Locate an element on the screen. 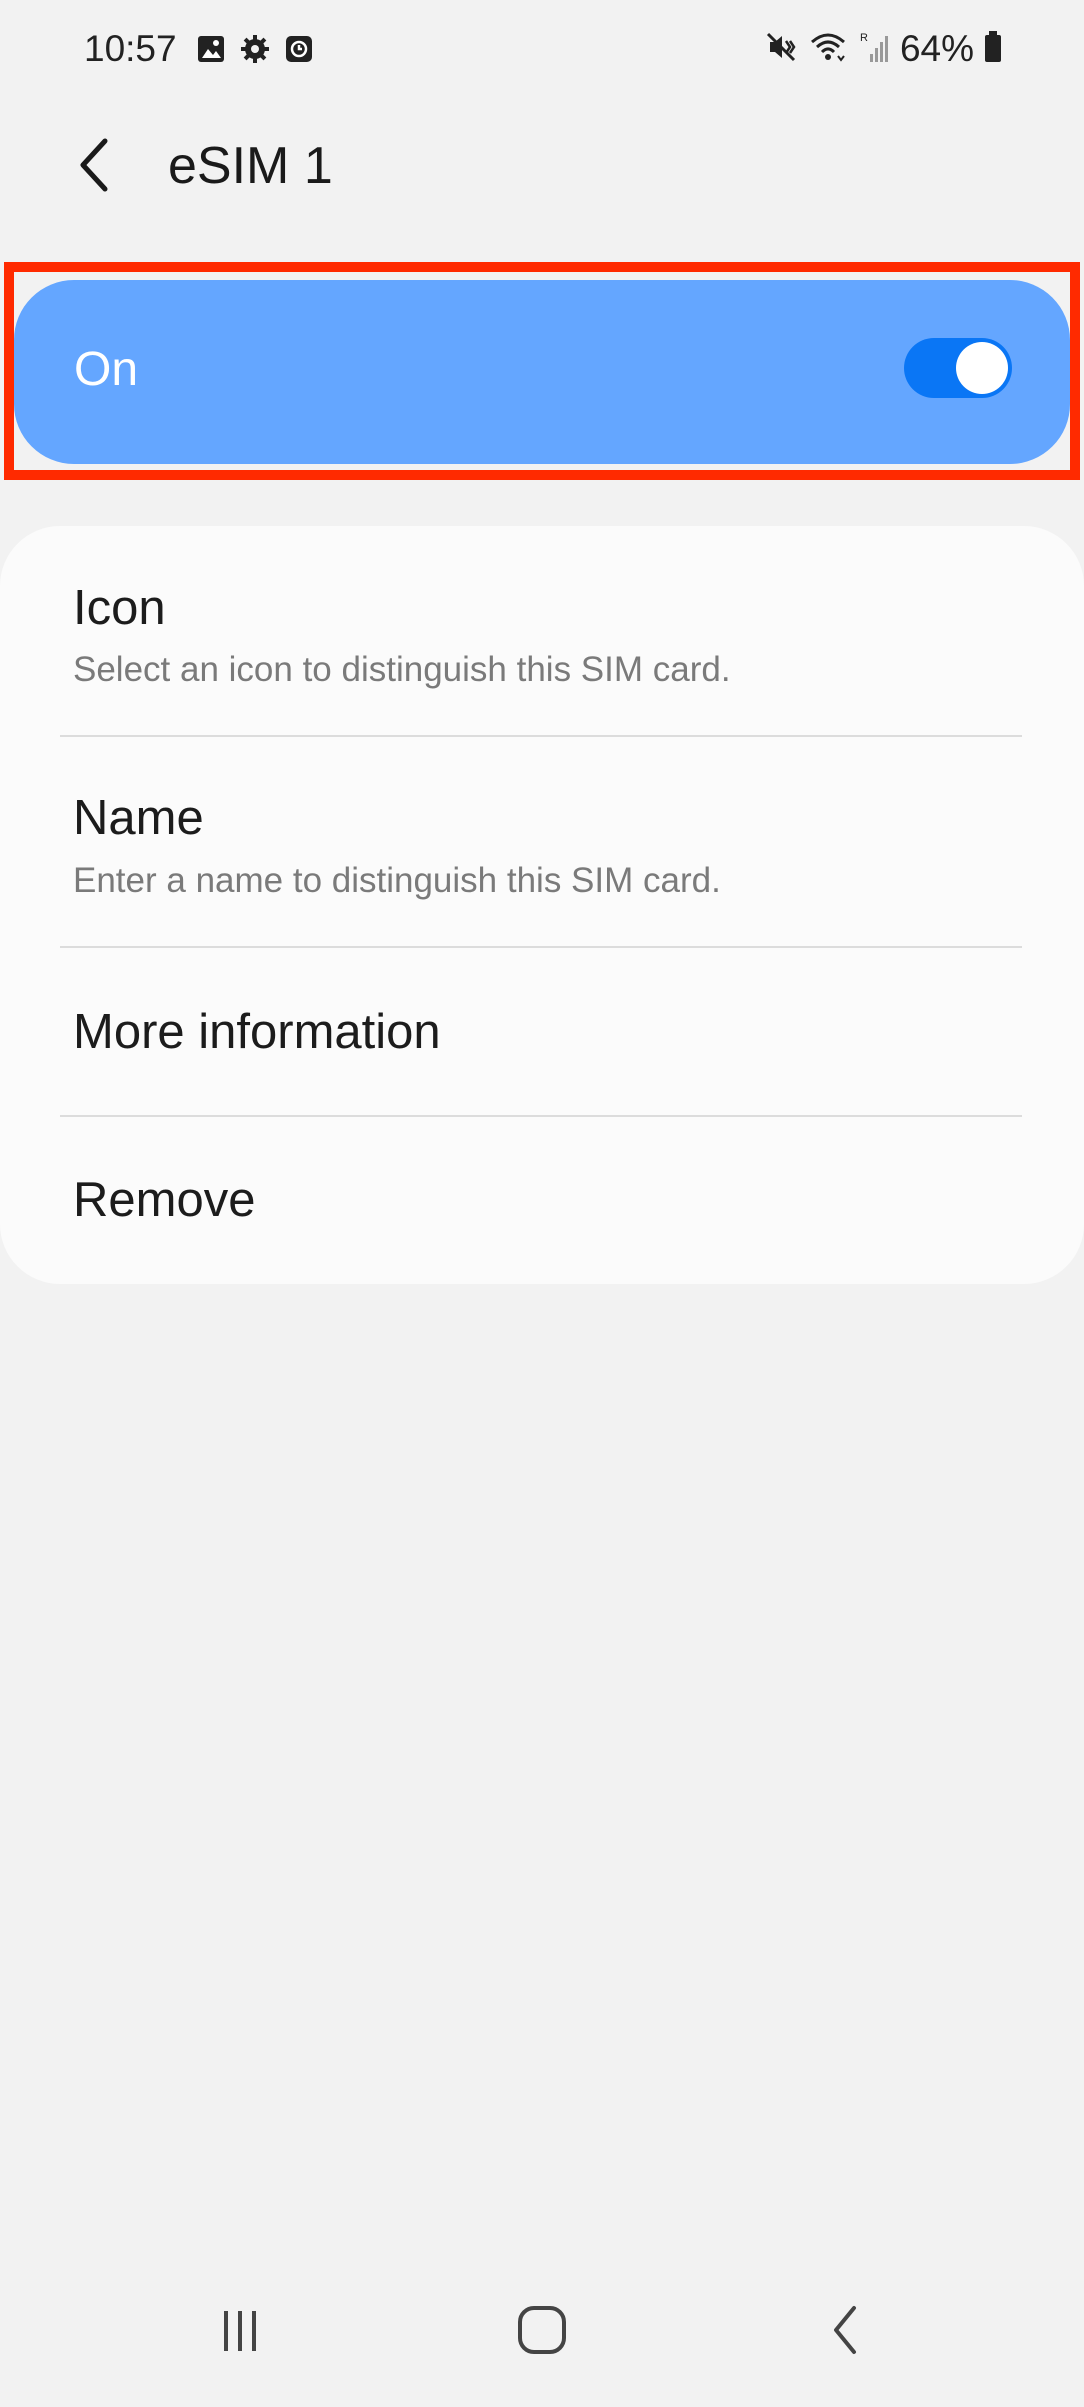 This screenshot has height=2407, width=1084. list-item-more-information: More information is located at coordinates (542, 1031).